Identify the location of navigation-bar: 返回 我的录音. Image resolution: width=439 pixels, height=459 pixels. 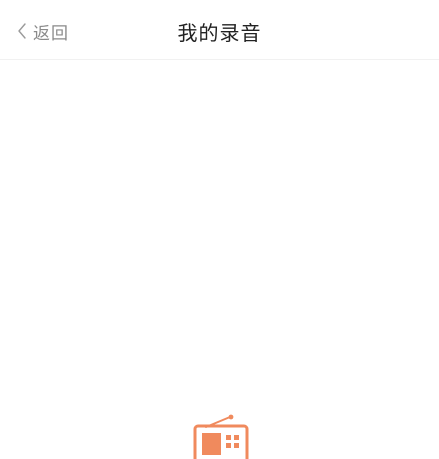
(219, 30).